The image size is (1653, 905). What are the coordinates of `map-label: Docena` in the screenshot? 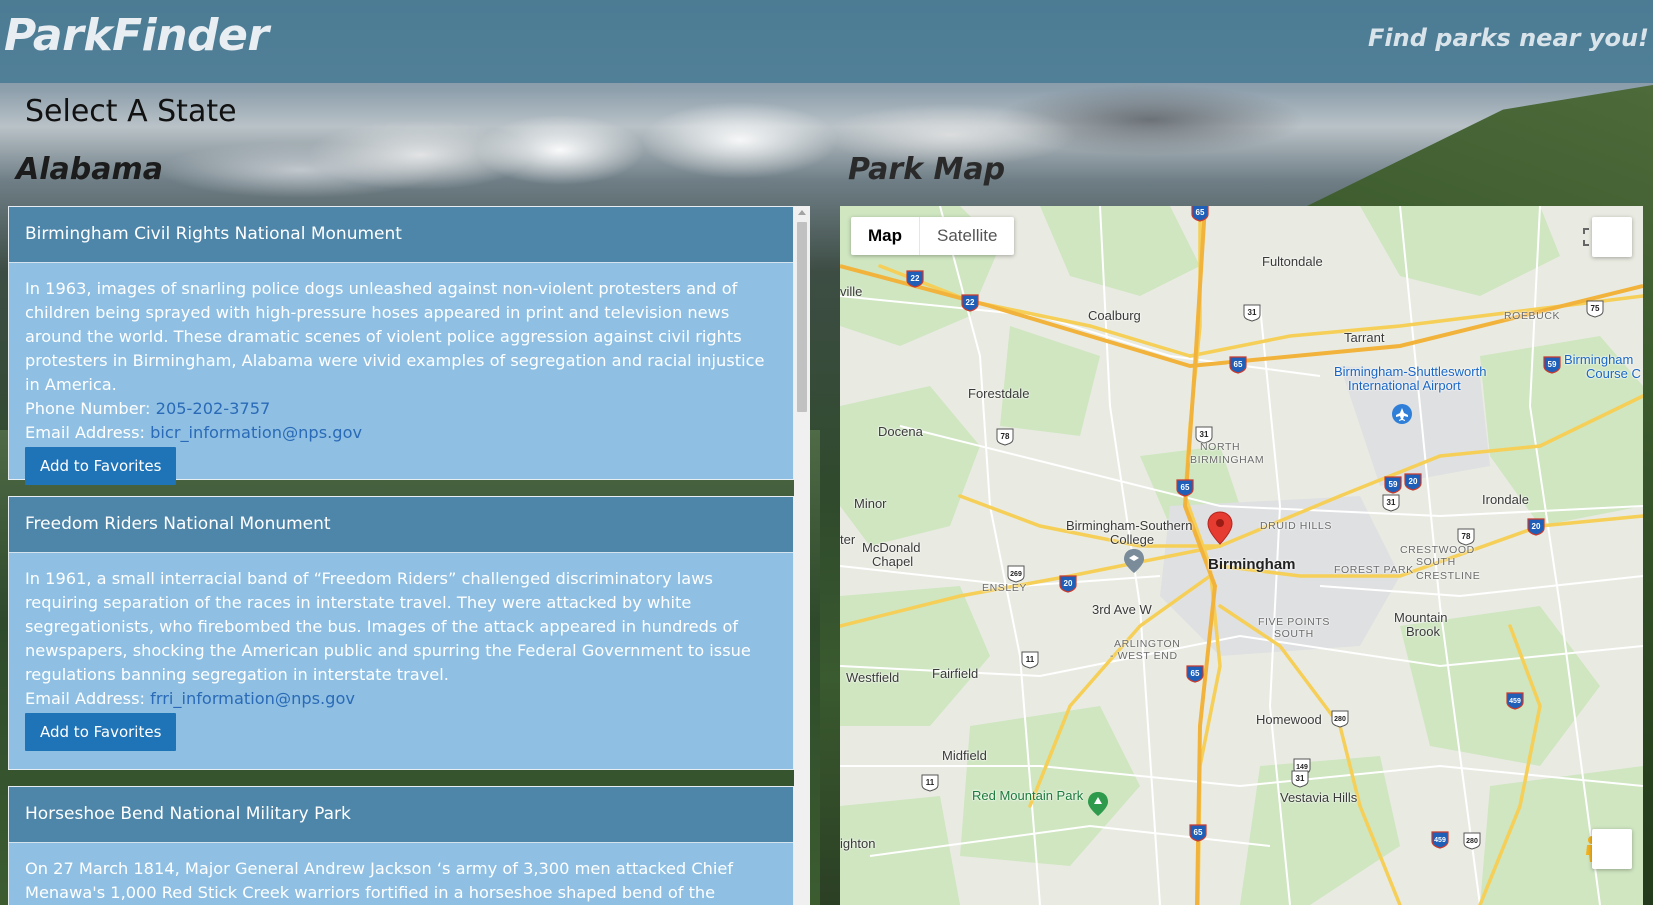 It's located at (900, 431).